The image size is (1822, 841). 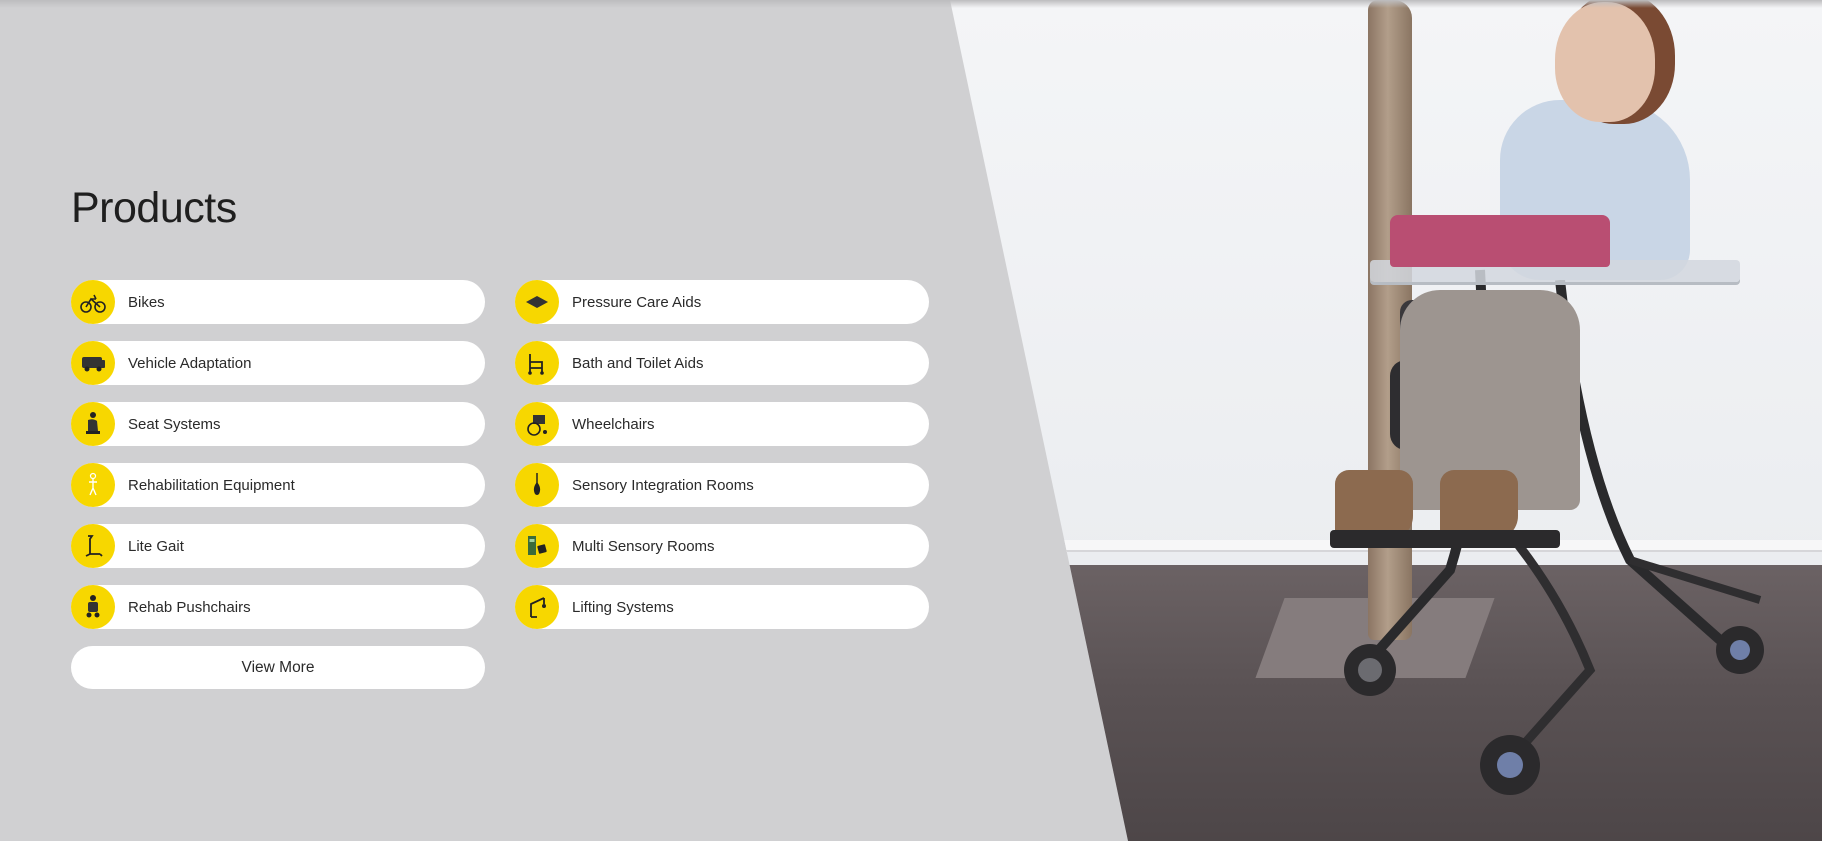 I want to click on category-bikes: Bikes, so click(x=278, y=302).